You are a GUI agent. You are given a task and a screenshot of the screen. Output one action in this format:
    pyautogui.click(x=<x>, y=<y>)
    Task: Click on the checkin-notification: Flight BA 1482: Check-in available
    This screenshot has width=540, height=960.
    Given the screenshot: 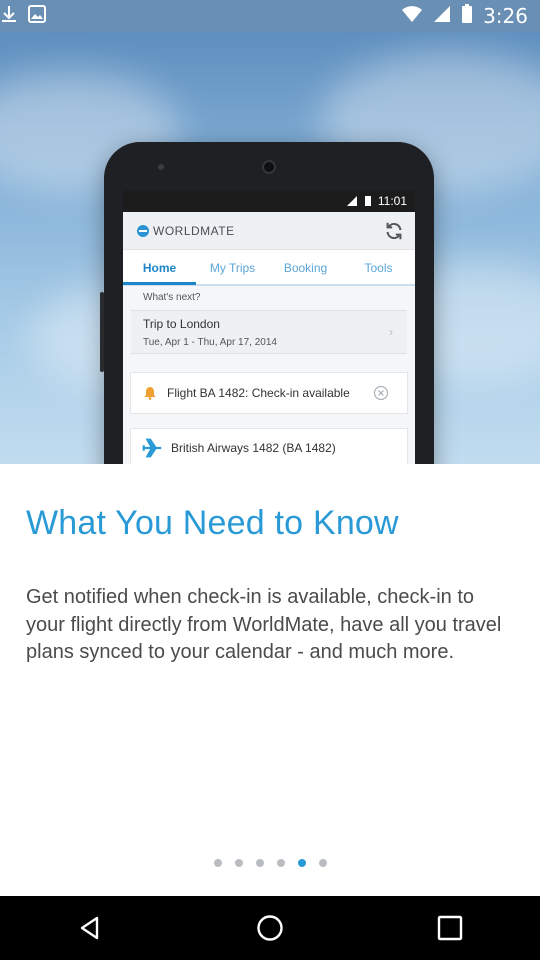 What is the action you would take?
    pyautogui.click(x=269, y=393)
    